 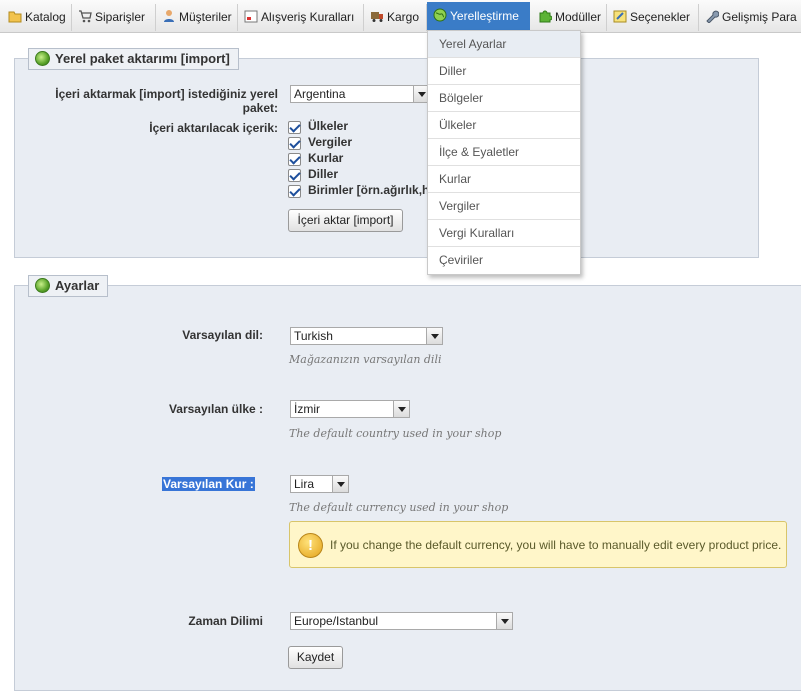 What do you see at coordinates (319, 484) in the screenshot?
I see `default-currency-select: Lira` at bounding box center [319, 484].